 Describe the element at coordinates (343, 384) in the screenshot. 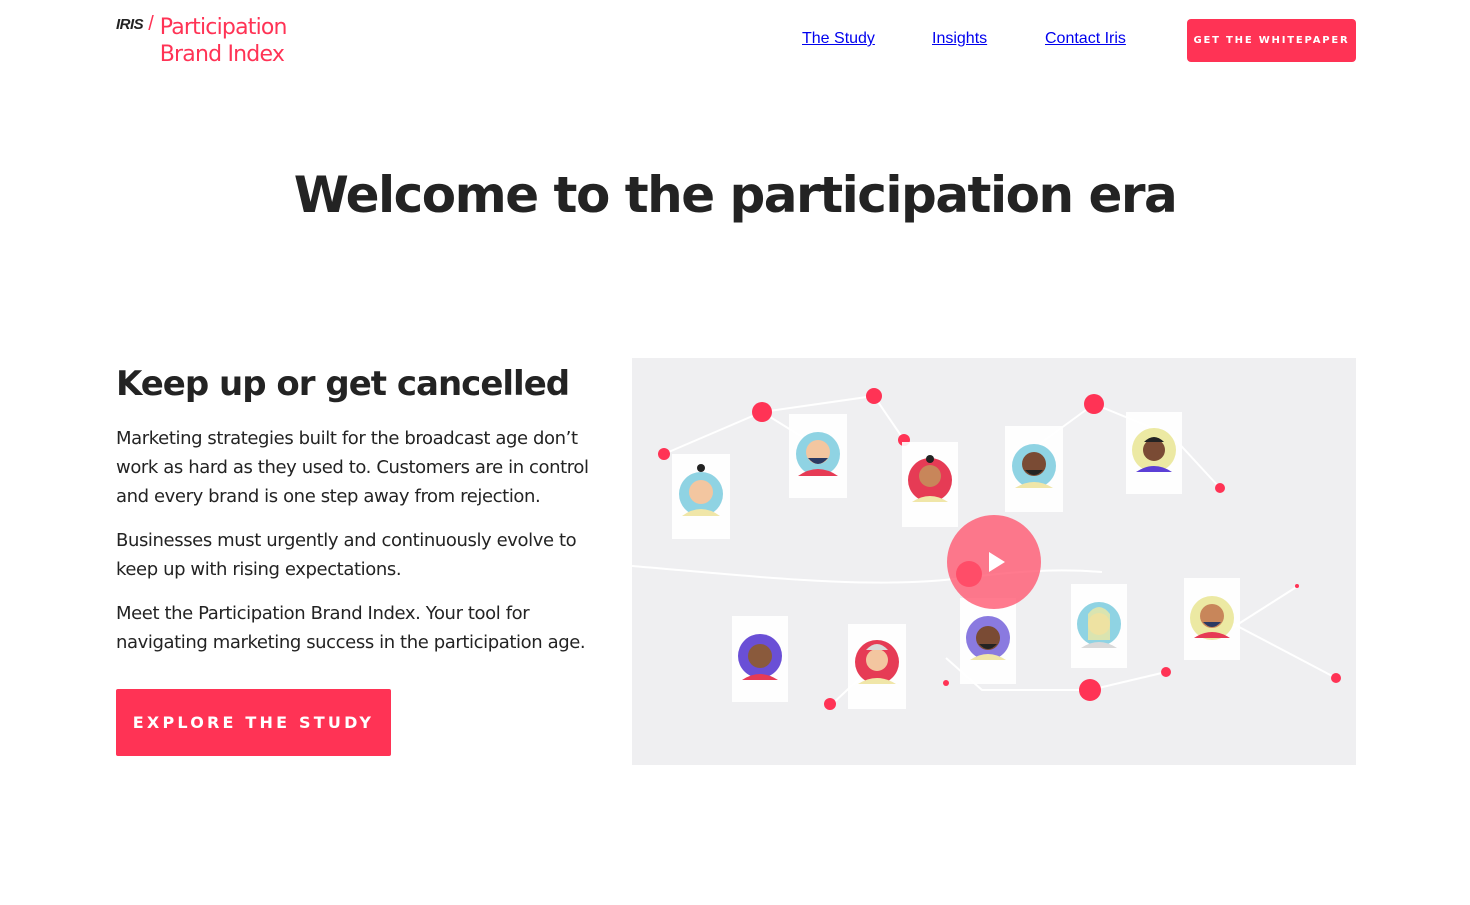

I see `section-heading: Keep up or get cancelled` at that location.